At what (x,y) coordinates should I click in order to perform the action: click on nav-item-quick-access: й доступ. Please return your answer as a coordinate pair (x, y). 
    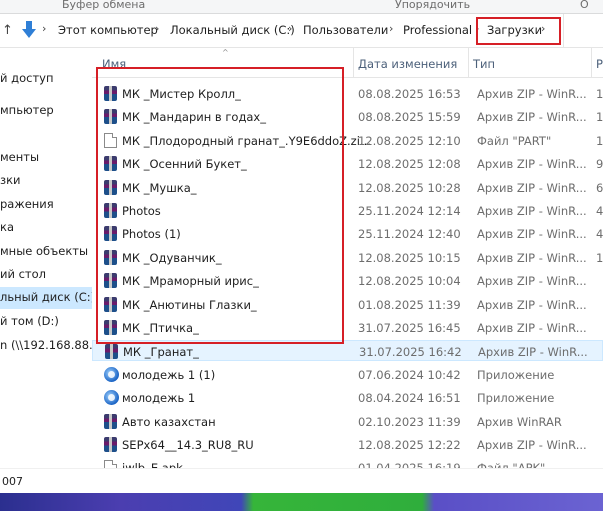
    Looking at the image, I should click on (46, 79).